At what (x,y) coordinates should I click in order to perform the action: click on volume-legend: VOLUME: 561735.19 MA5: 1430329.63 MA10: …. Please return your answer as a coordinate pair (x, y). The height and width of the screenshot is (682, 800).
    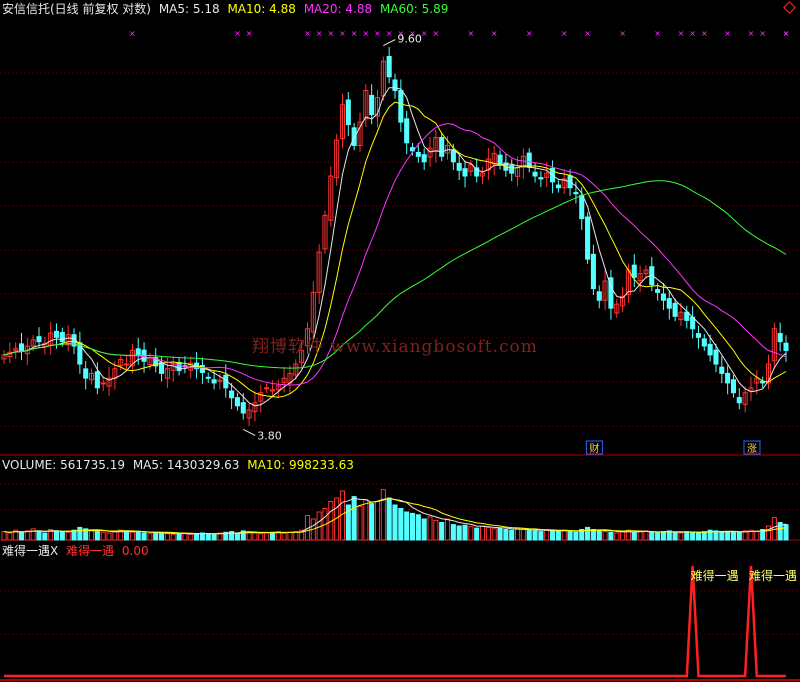
    Looking at the image, I should click on (180, 465).